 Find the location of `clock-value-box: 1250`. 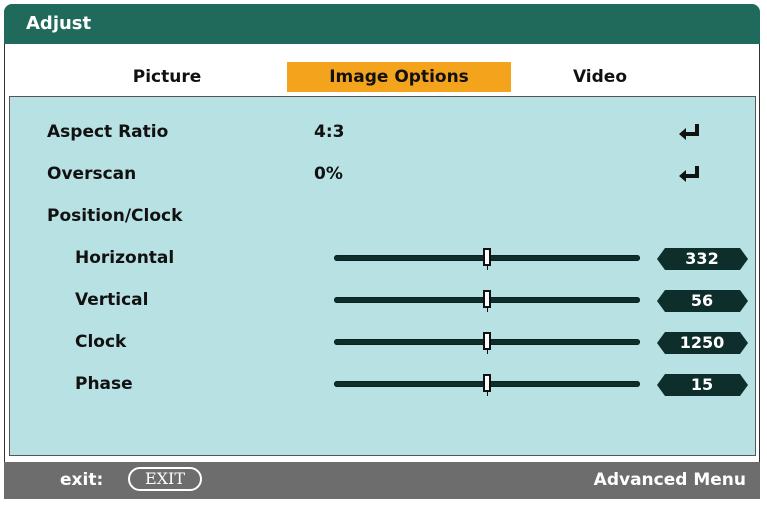

clock-value-box: 1250 is located at coordinates (702, 343).